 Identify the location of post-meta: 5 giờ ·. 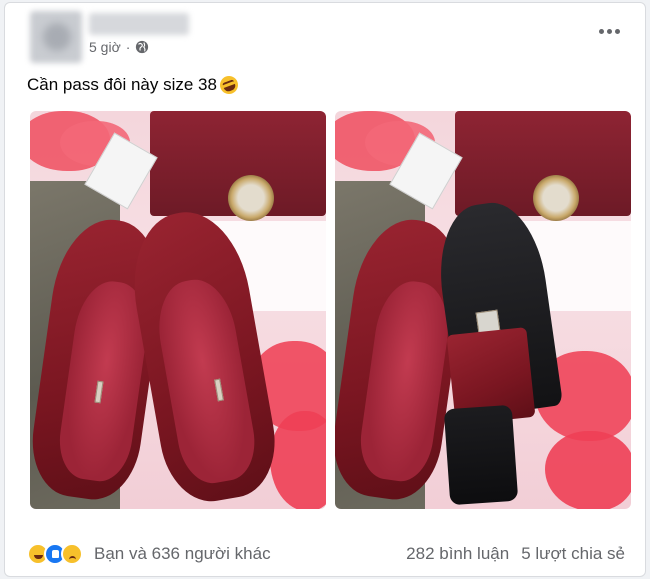
(119, 47).